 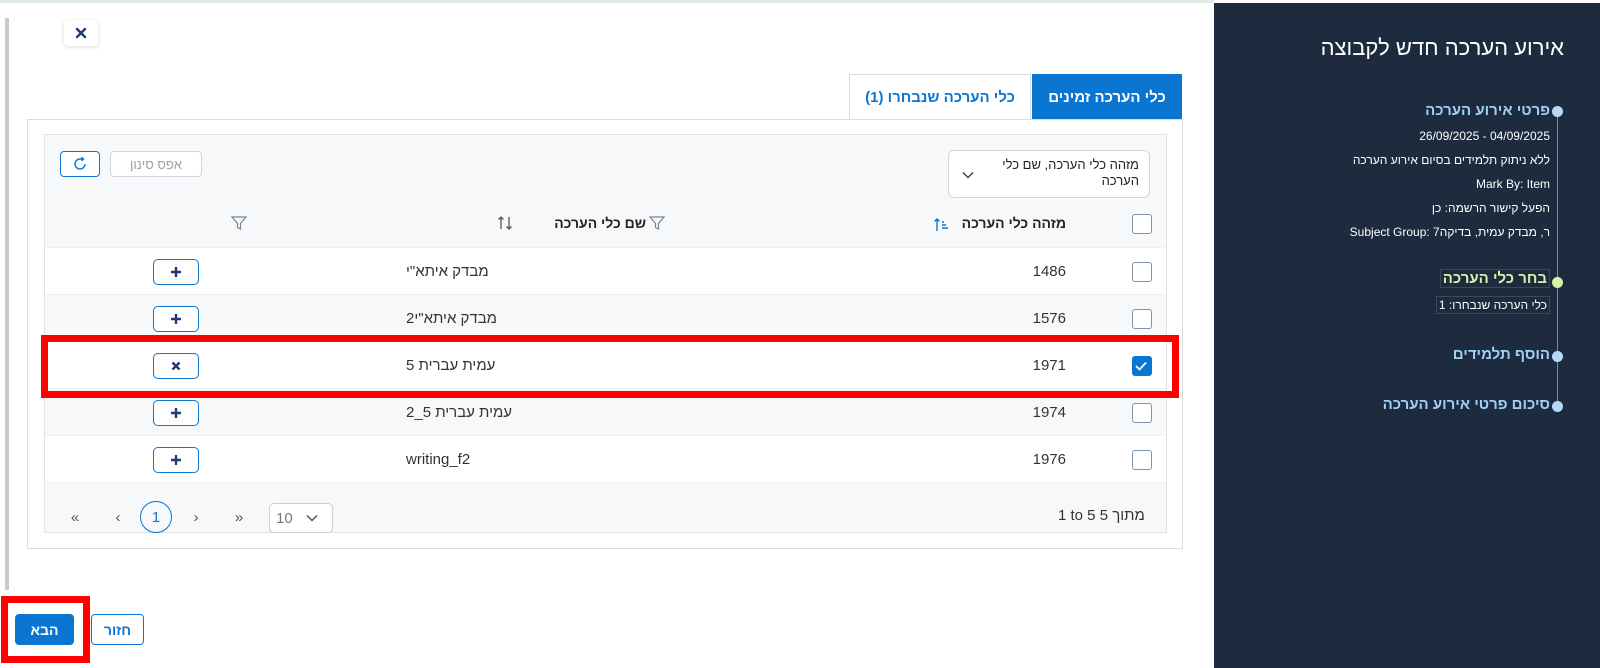 What do you see at coordinates (1013, 222) in the screenshot?
I see `column-header-id: מזהה כלי הערכה` at bounding box center [1013, 222].